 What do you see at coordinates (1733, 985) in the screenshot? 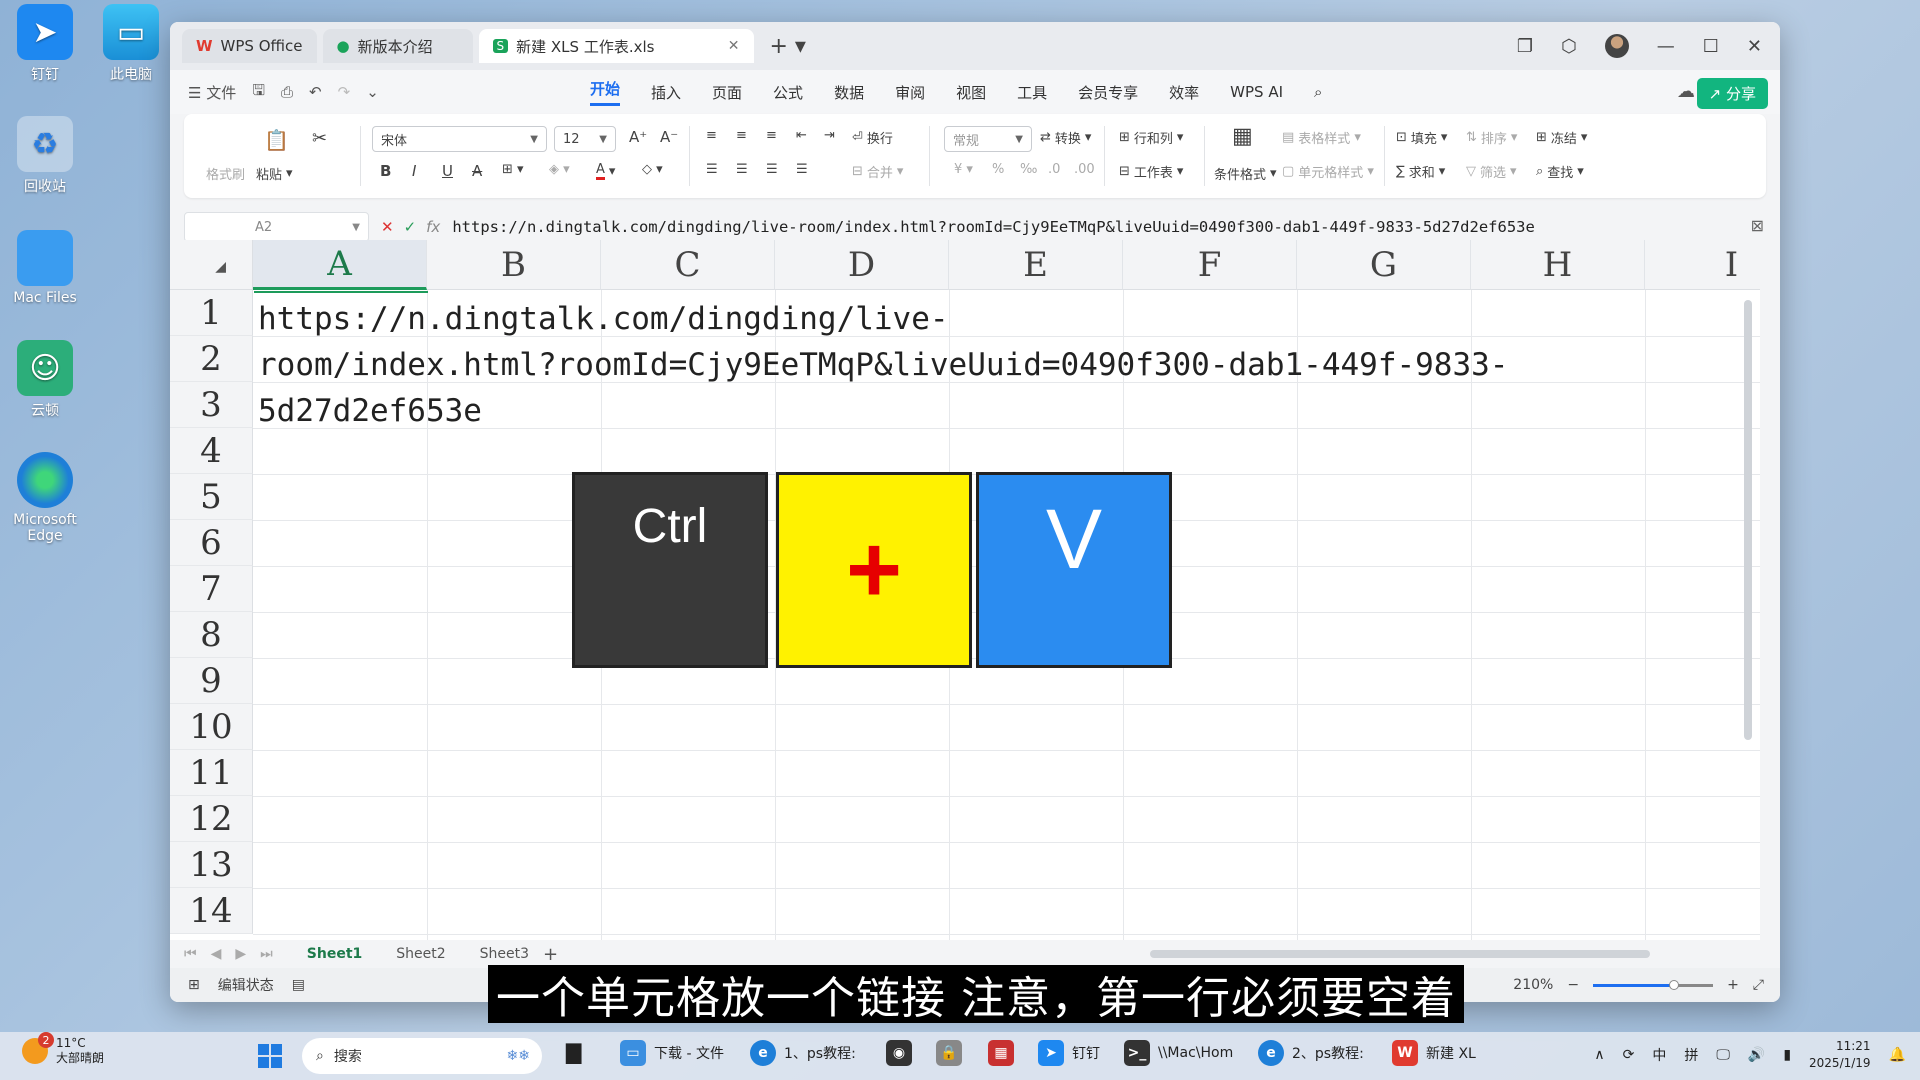
I see `zoom-in-icon: +` at bounding box center [1733, 985].